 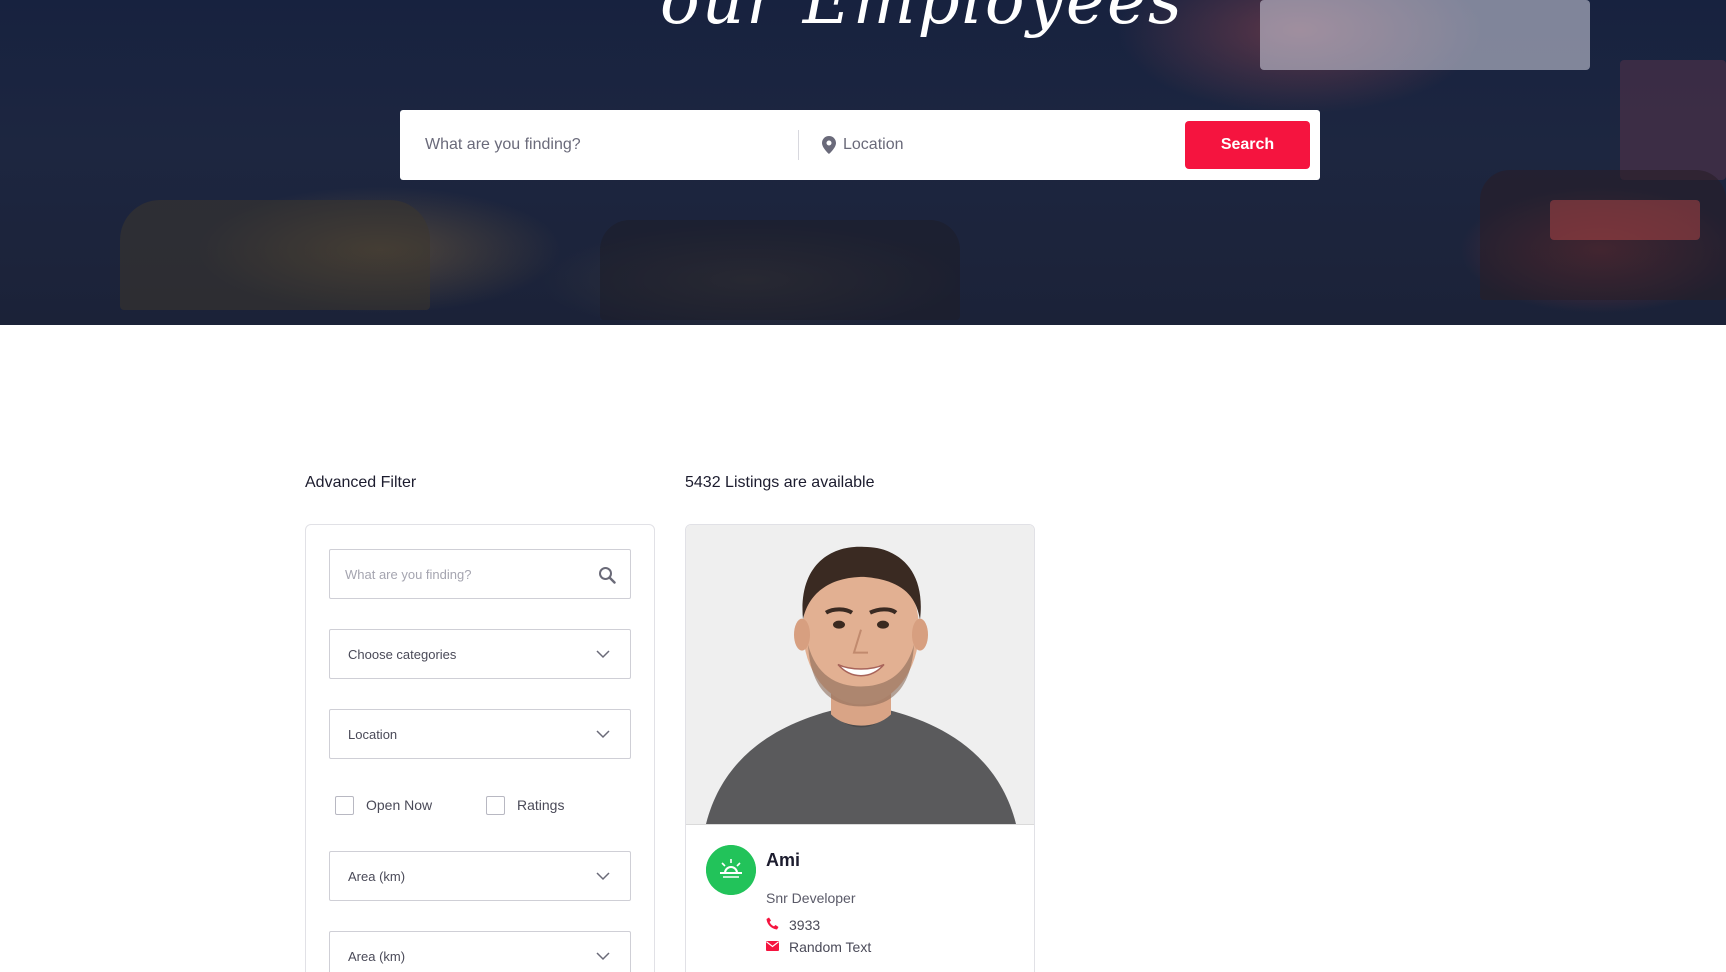 I want to click on search-icon, so click(x=607, y=575).